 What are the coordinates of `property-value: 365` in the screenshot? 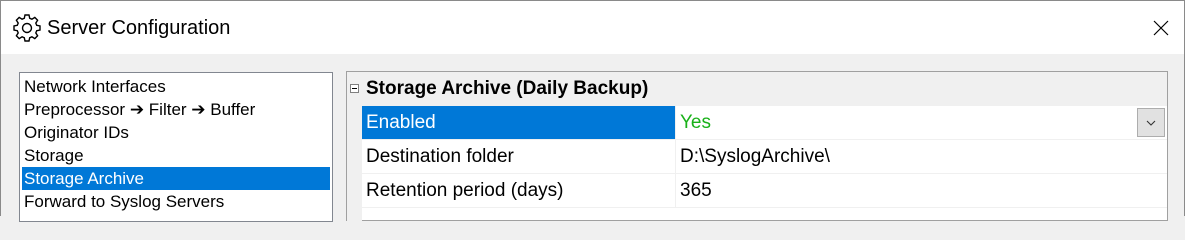 It's located at (922, 190).